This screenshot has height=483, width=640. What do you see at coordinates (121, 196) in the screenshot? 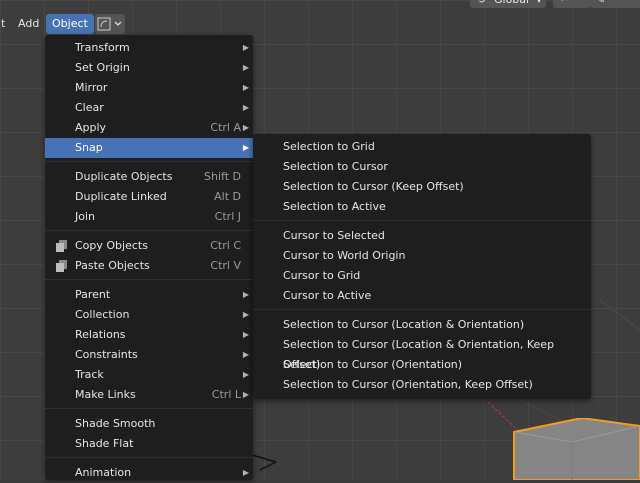
I see `menu-item-label: Duplicate Linked` at bounding box center [121, 196].